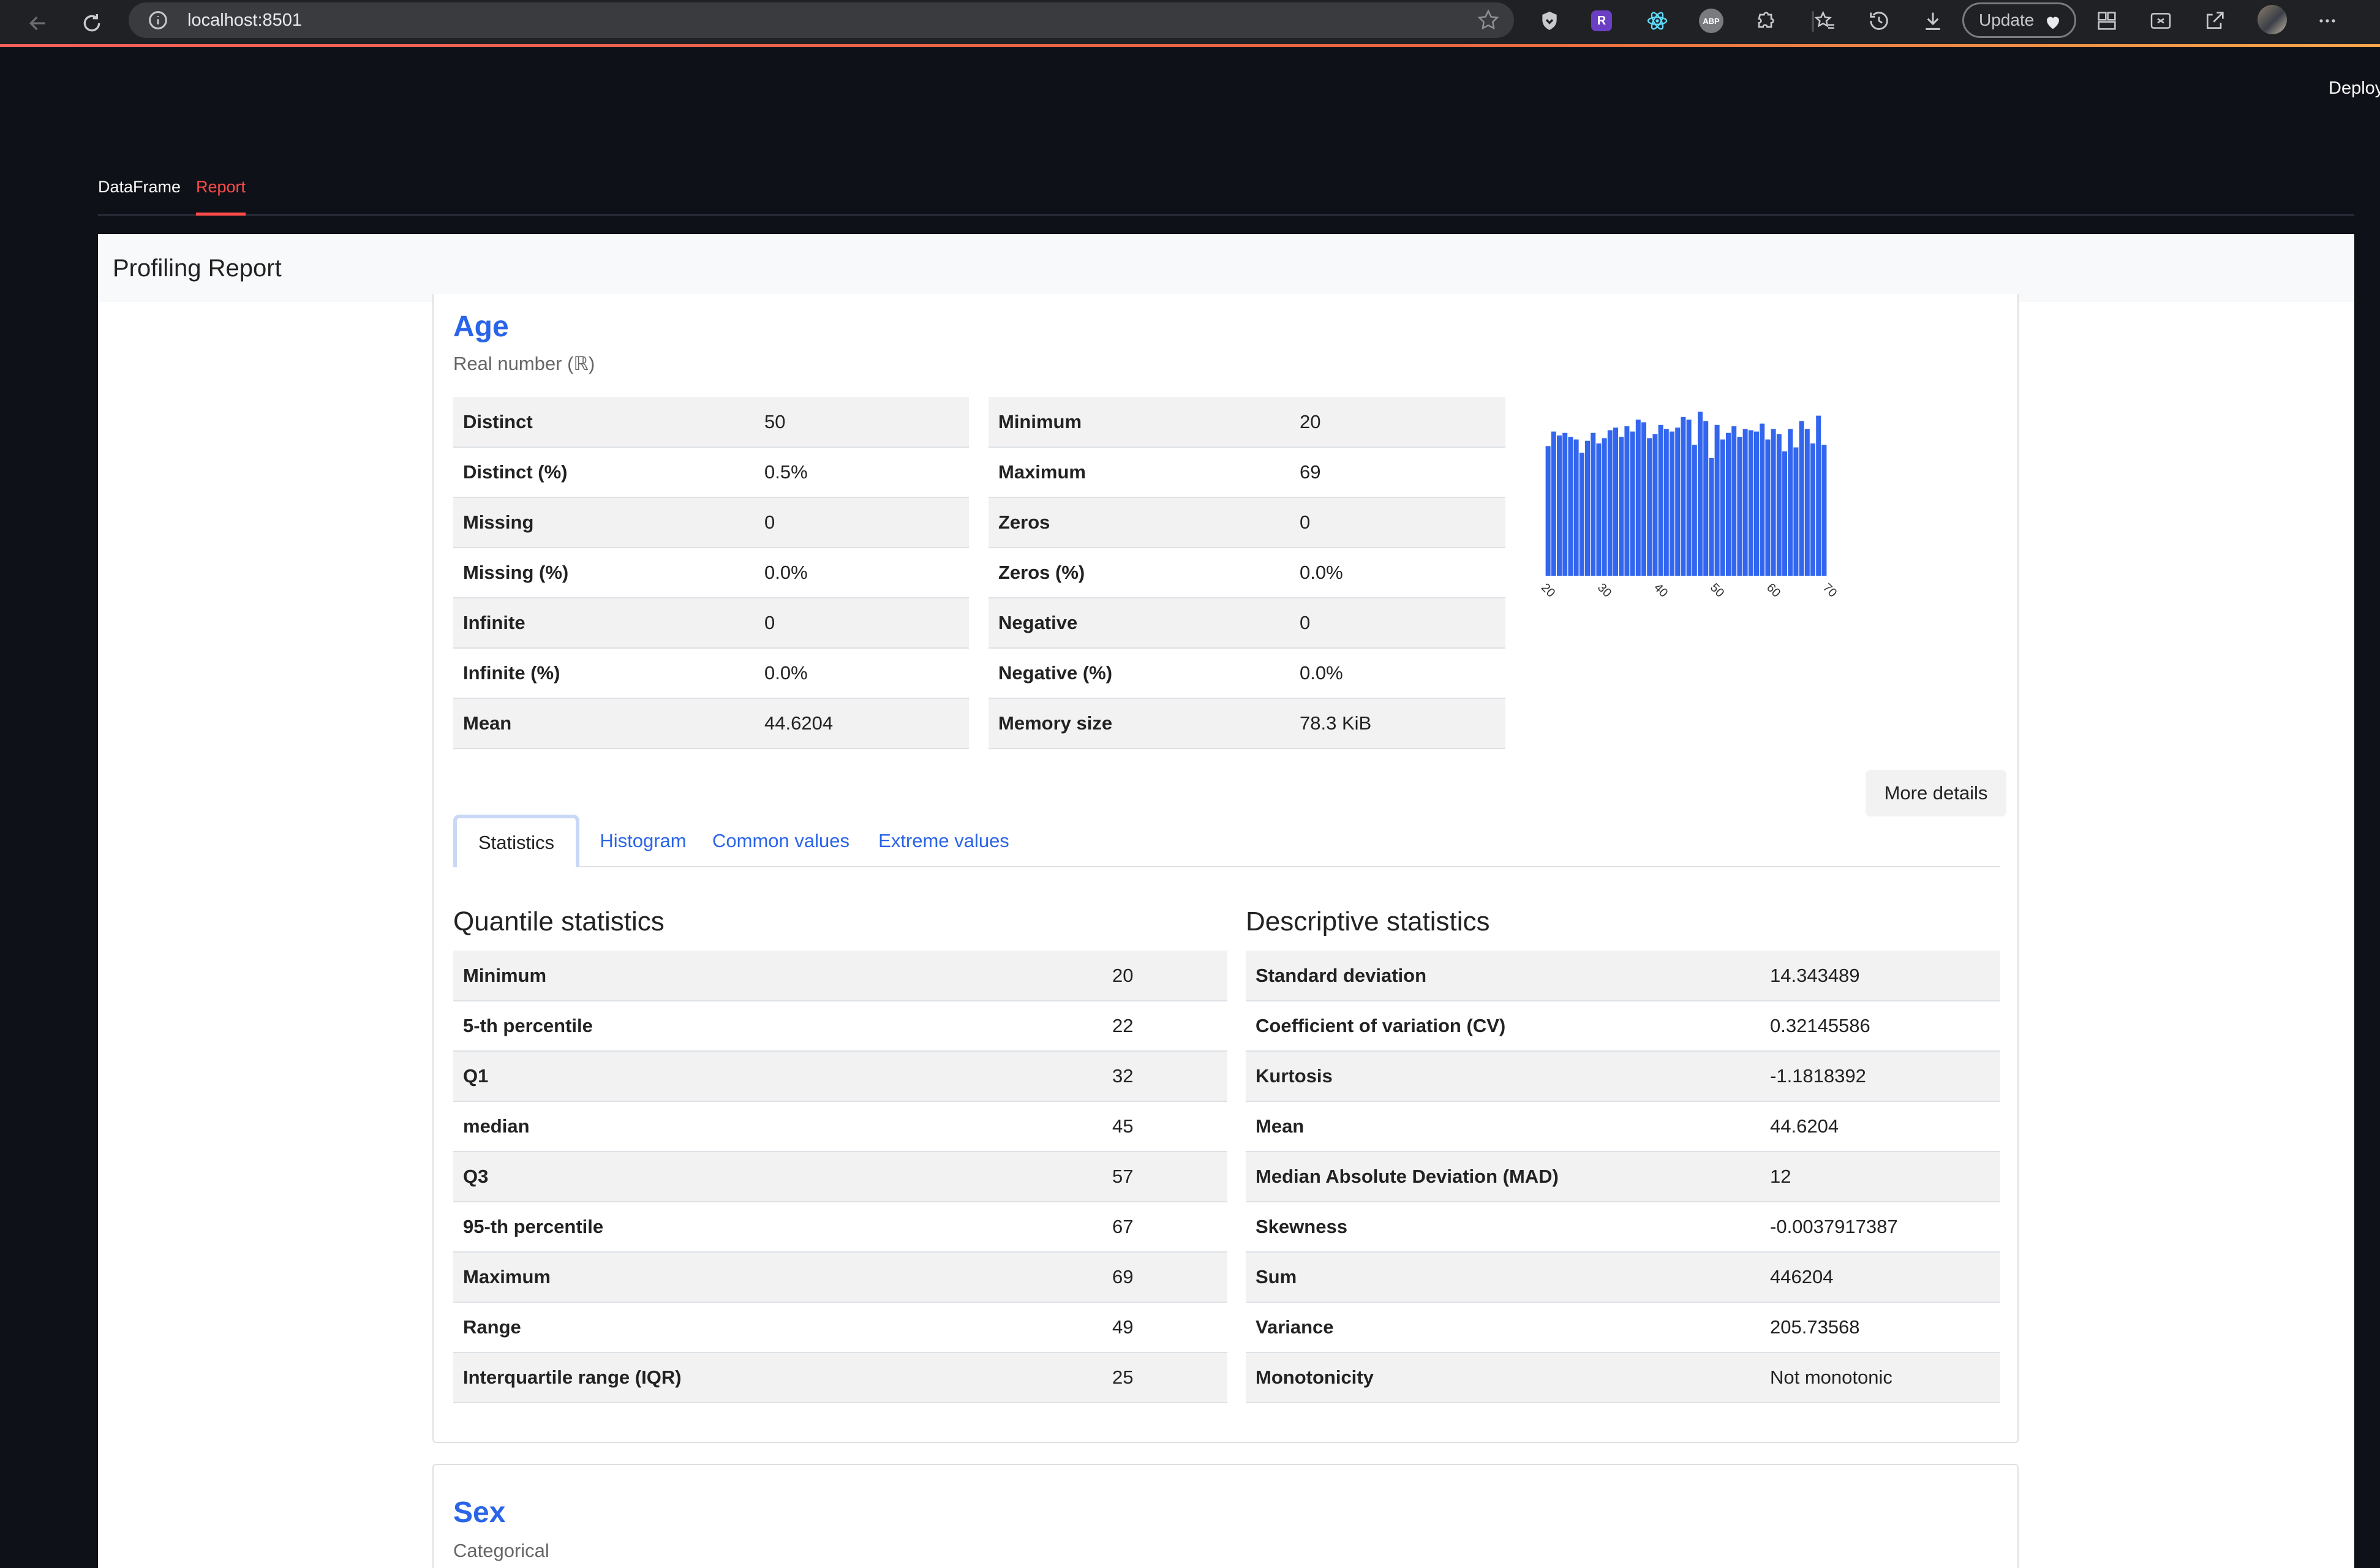 The image size is (2380, 1568). What do you see at coordinates (1933, 21) in the screenshot?
I see `download-icon` at bounding box center [1933, 21].